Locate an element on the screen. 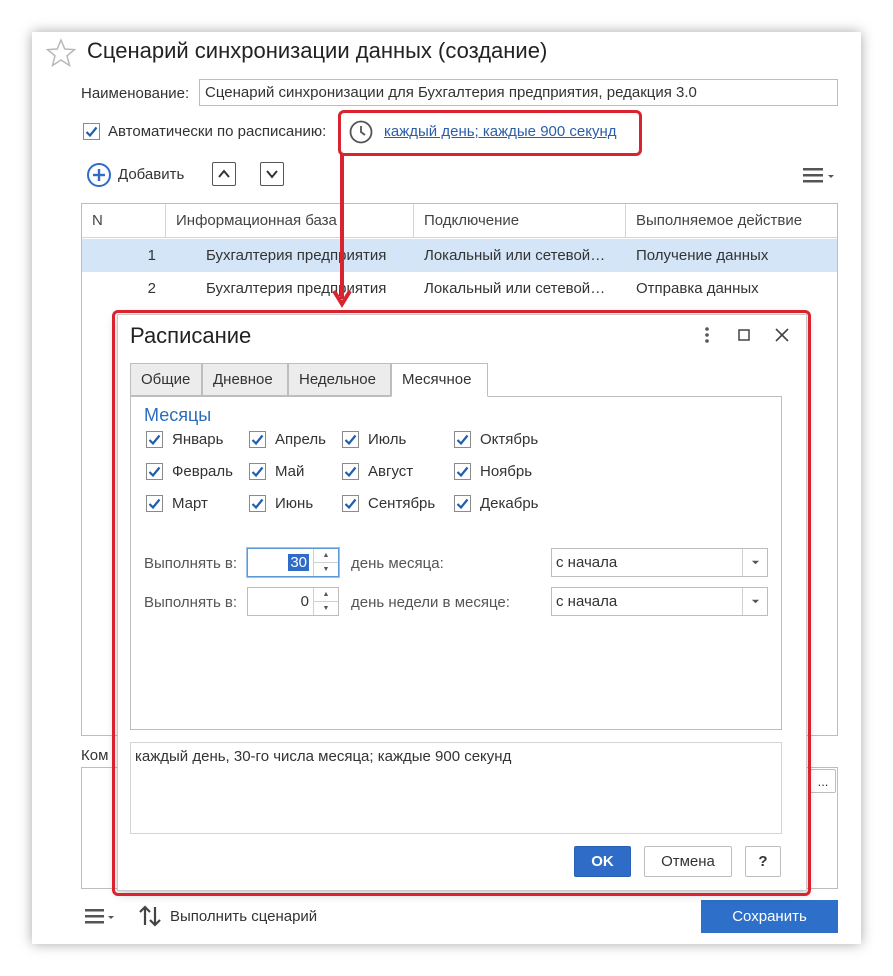  callout-arrow-icon is located at coordinates (342, 231).